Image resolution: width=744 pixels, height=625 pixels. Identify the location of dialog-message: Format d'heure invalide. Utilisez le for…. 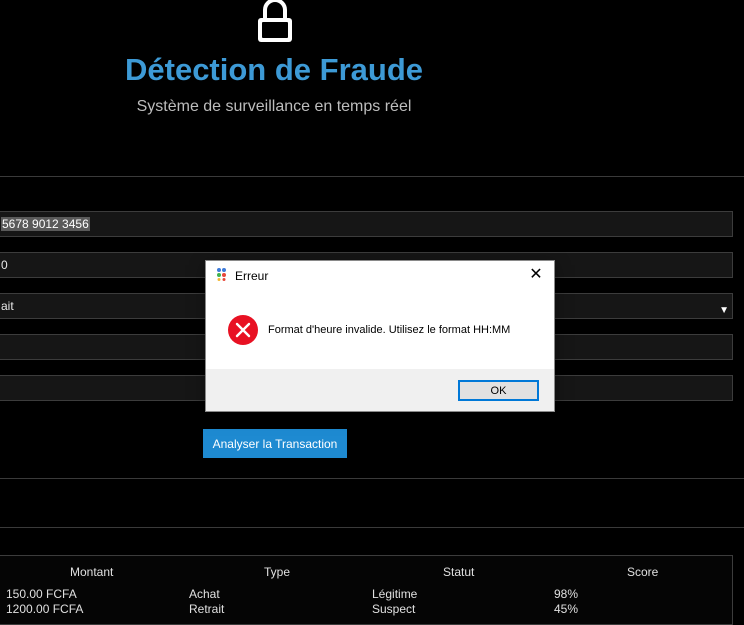
(389, 330).